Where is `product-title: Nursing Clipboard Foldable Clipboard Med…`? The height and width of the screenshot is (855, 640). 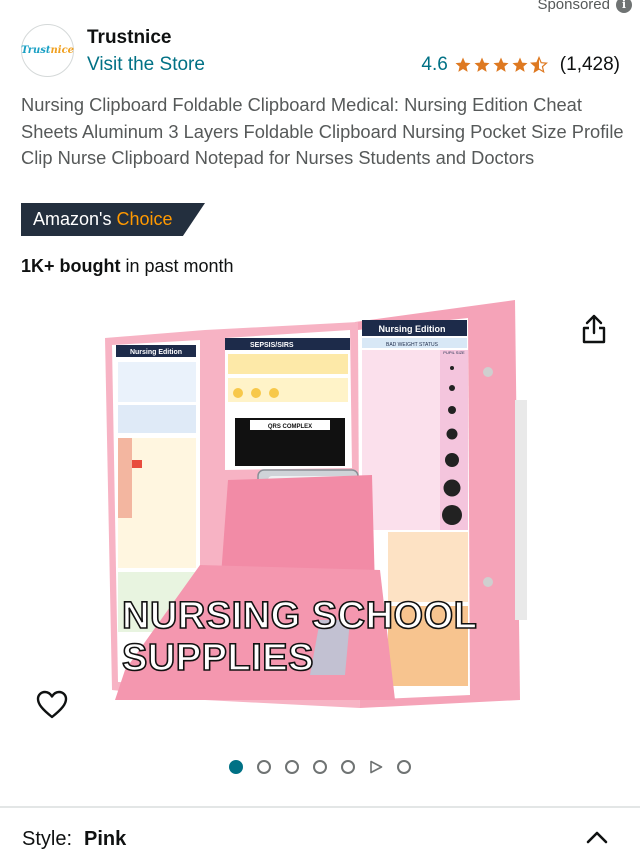 product-title: Nursing Clipboard Foldable Clipboard Med… is located at coordinates (322, 131).